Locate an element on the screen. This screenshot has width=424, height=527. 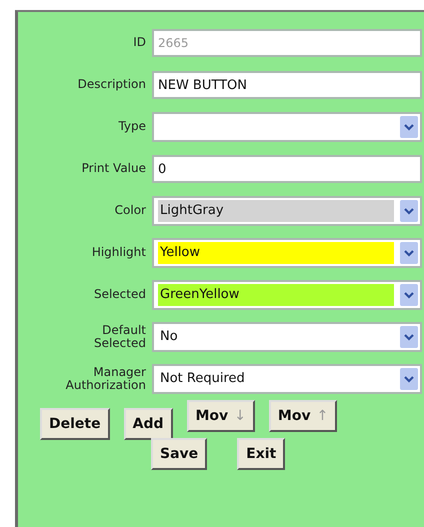
field-label: Selected is located at coordinates (119, 295).